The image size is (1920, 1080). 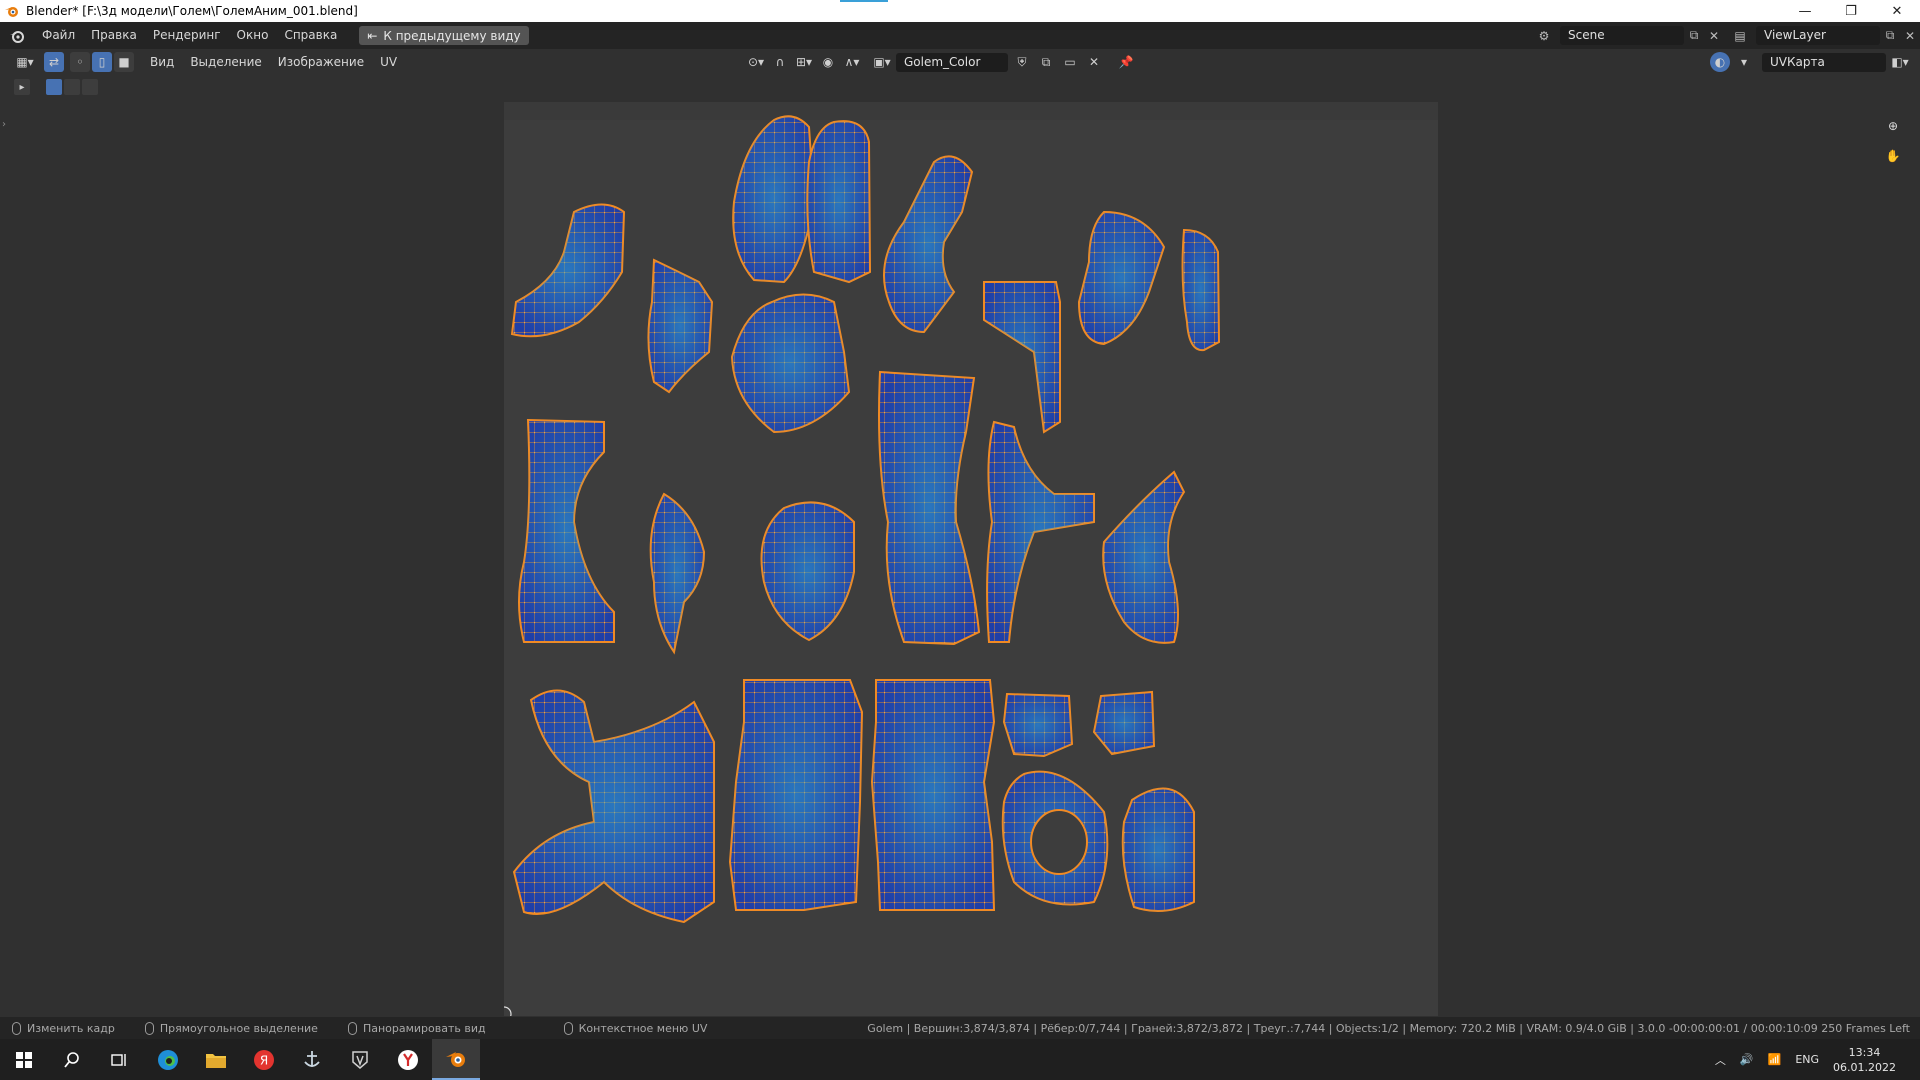 What do you see at coordinates (1720, 62) in the screenshot?
I see `overlay-icon: ◐` at bounding box center [1720, 62].